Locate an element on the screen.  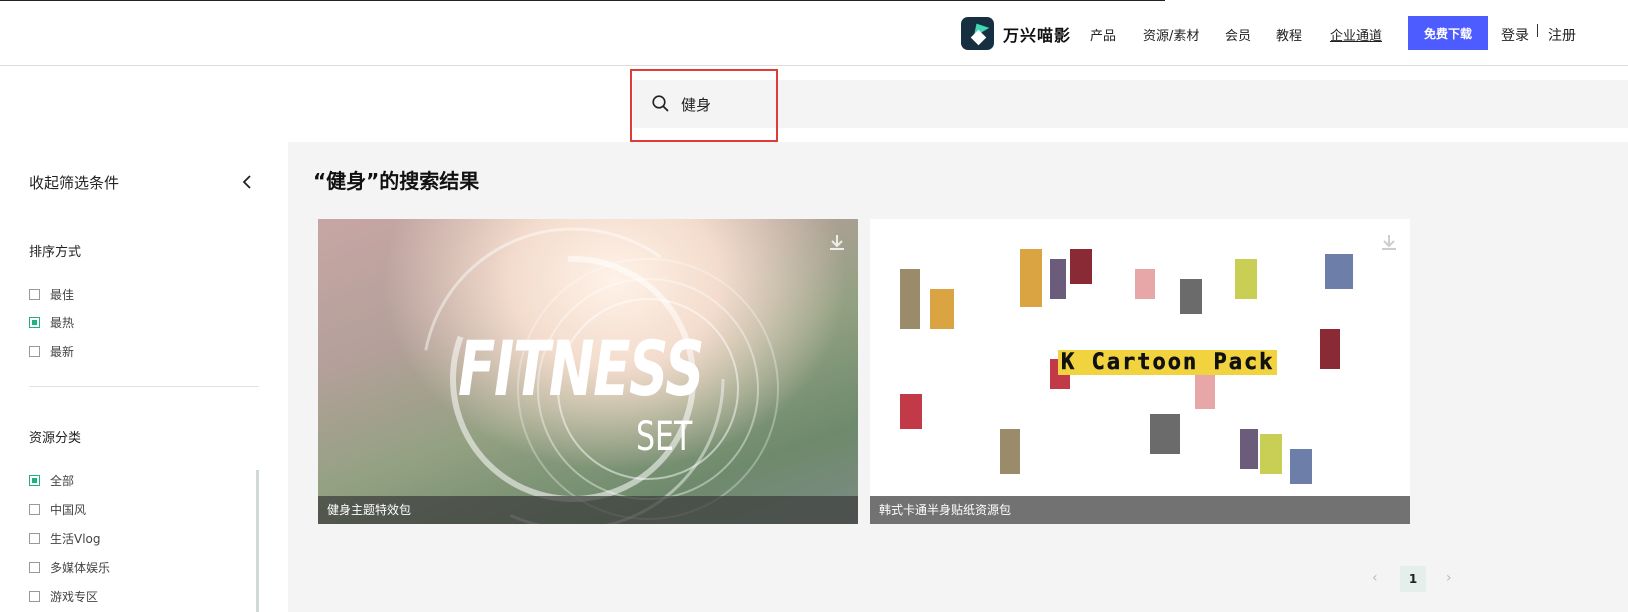
category-section-title: 资源分类 is located at coordinates (55, 438).